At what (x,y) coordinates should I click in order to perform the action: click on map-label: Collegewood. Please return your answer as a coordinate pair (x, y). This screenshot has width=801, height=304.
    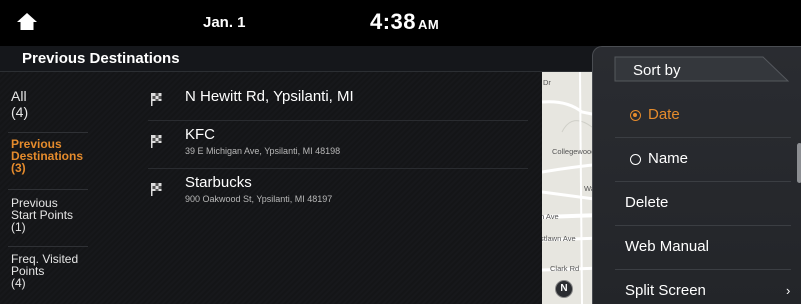
    Looking at the image, I should click on (574, 151).